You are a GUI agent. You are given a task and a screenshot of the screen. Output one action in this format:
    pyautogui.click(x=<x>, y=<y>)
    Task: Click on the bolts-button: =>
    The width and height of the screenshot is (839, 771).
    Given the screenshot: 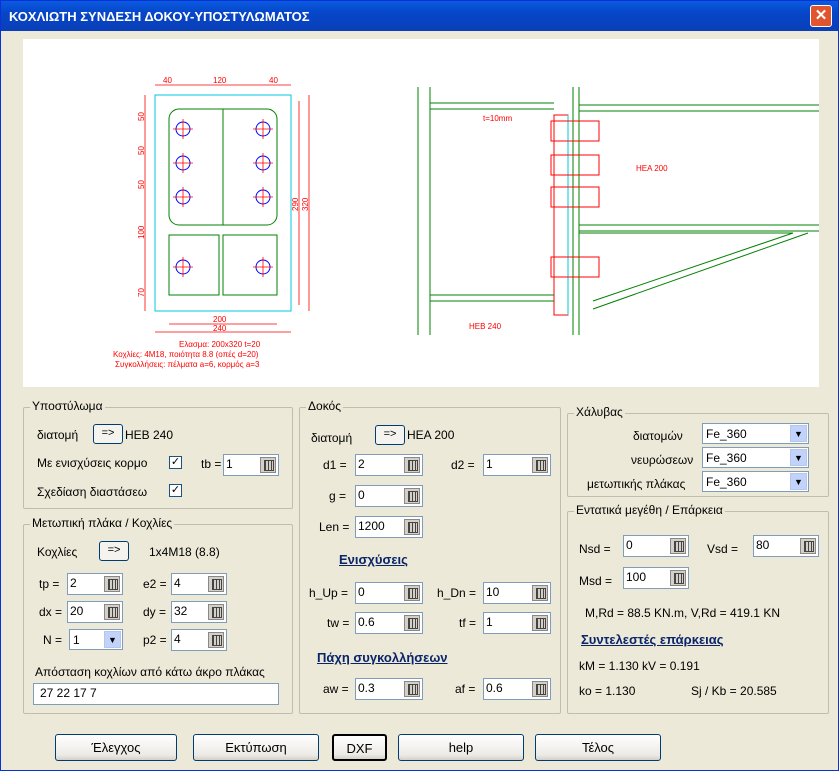 What is the action you would take?
    pyautogui.click(x=114, y=551)
    